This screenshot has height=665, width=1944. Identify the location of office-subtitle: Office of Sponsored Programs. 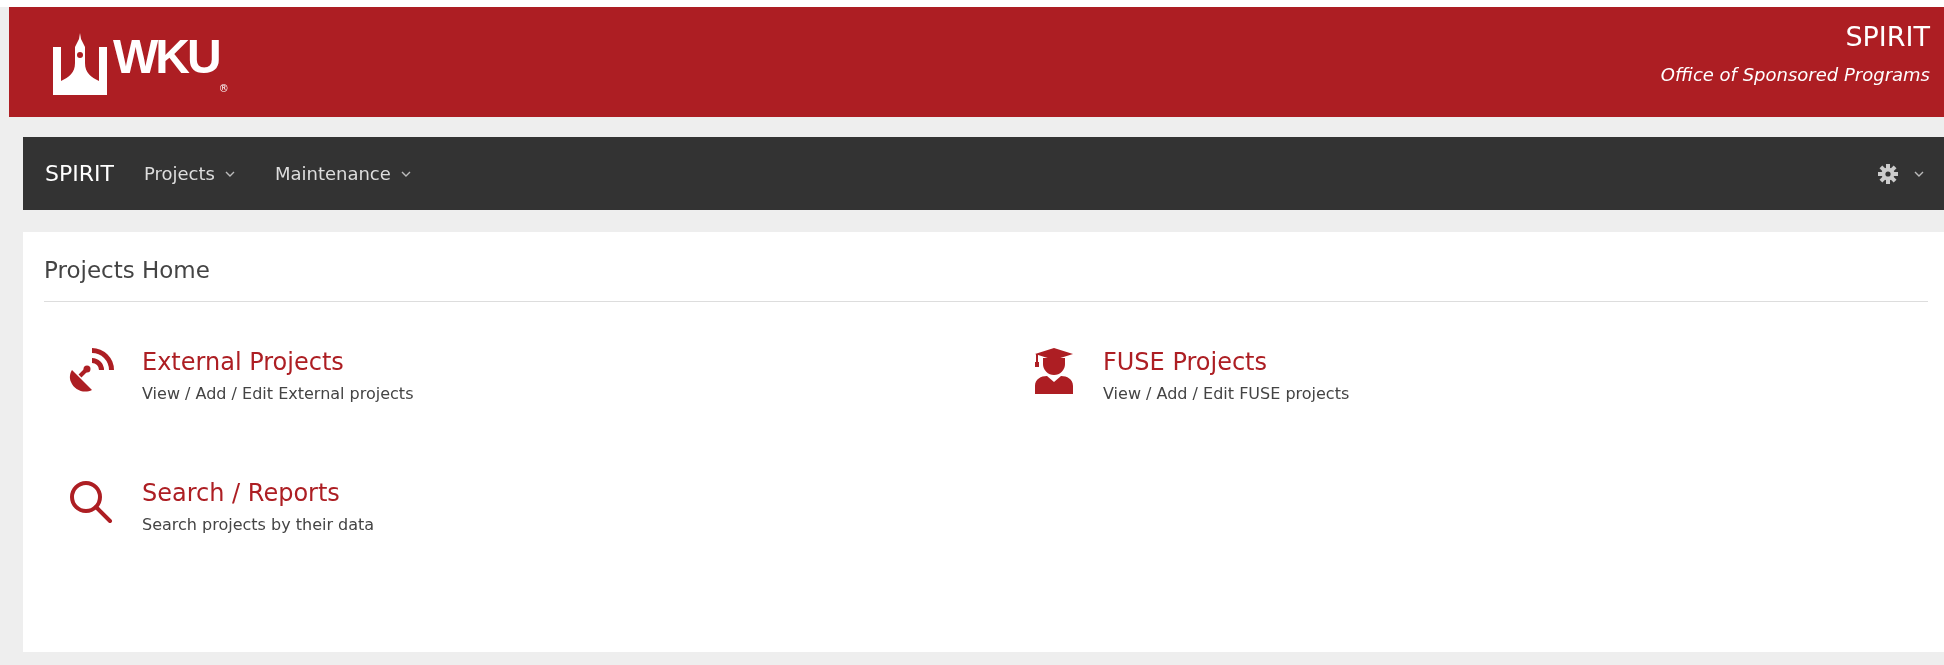
(1795, 74).